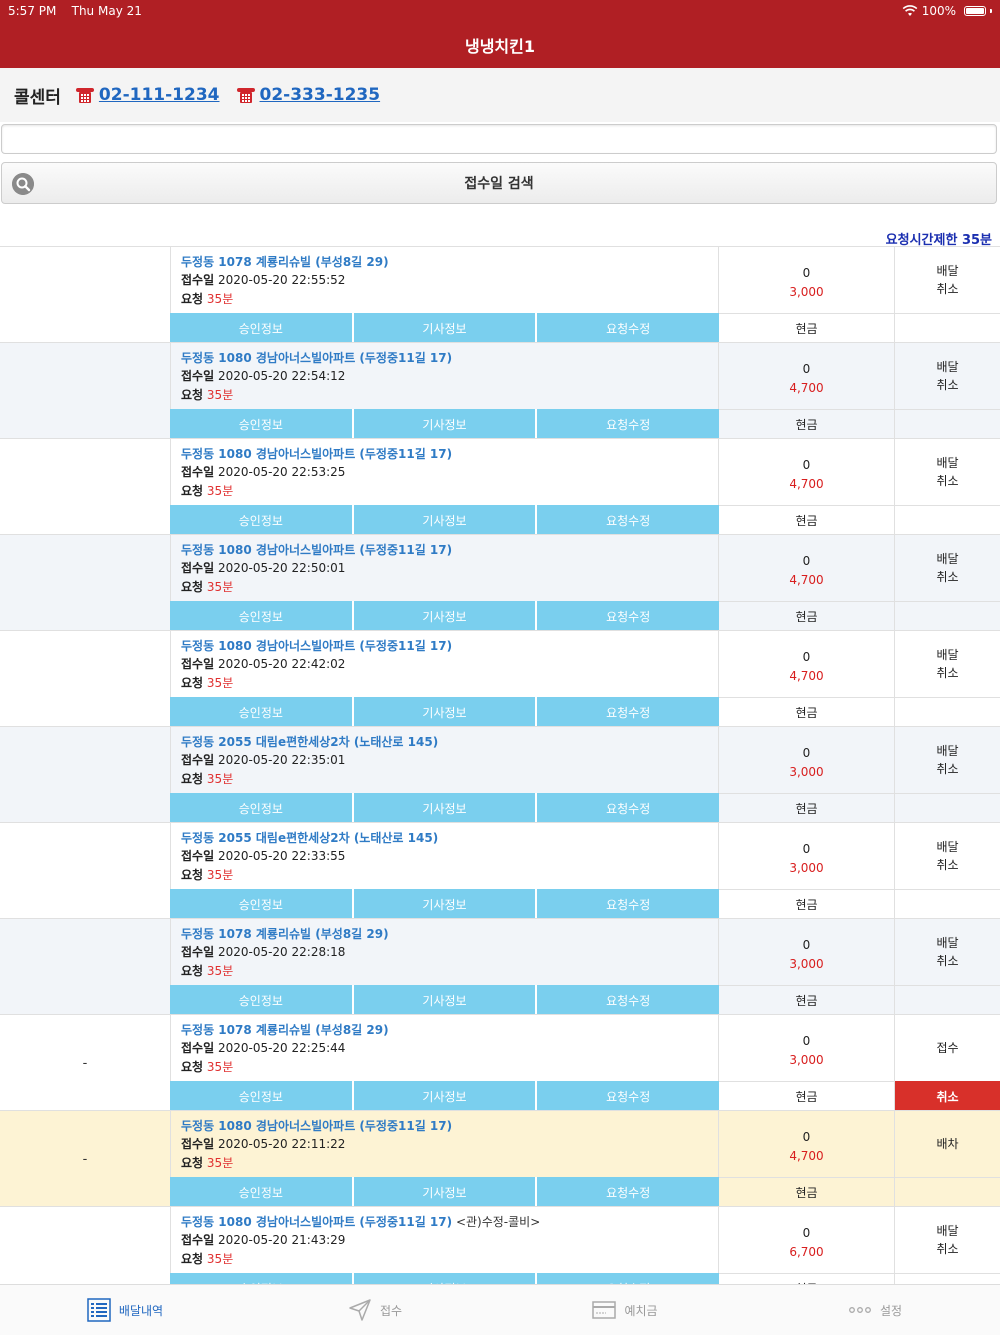 This screenshot has width=1000, height=1335. What do you see at coordinates (281, 952) in the screenshot?
I see `received-value: 2020-05-20 22:28:18` at bounding box center [281, 952].